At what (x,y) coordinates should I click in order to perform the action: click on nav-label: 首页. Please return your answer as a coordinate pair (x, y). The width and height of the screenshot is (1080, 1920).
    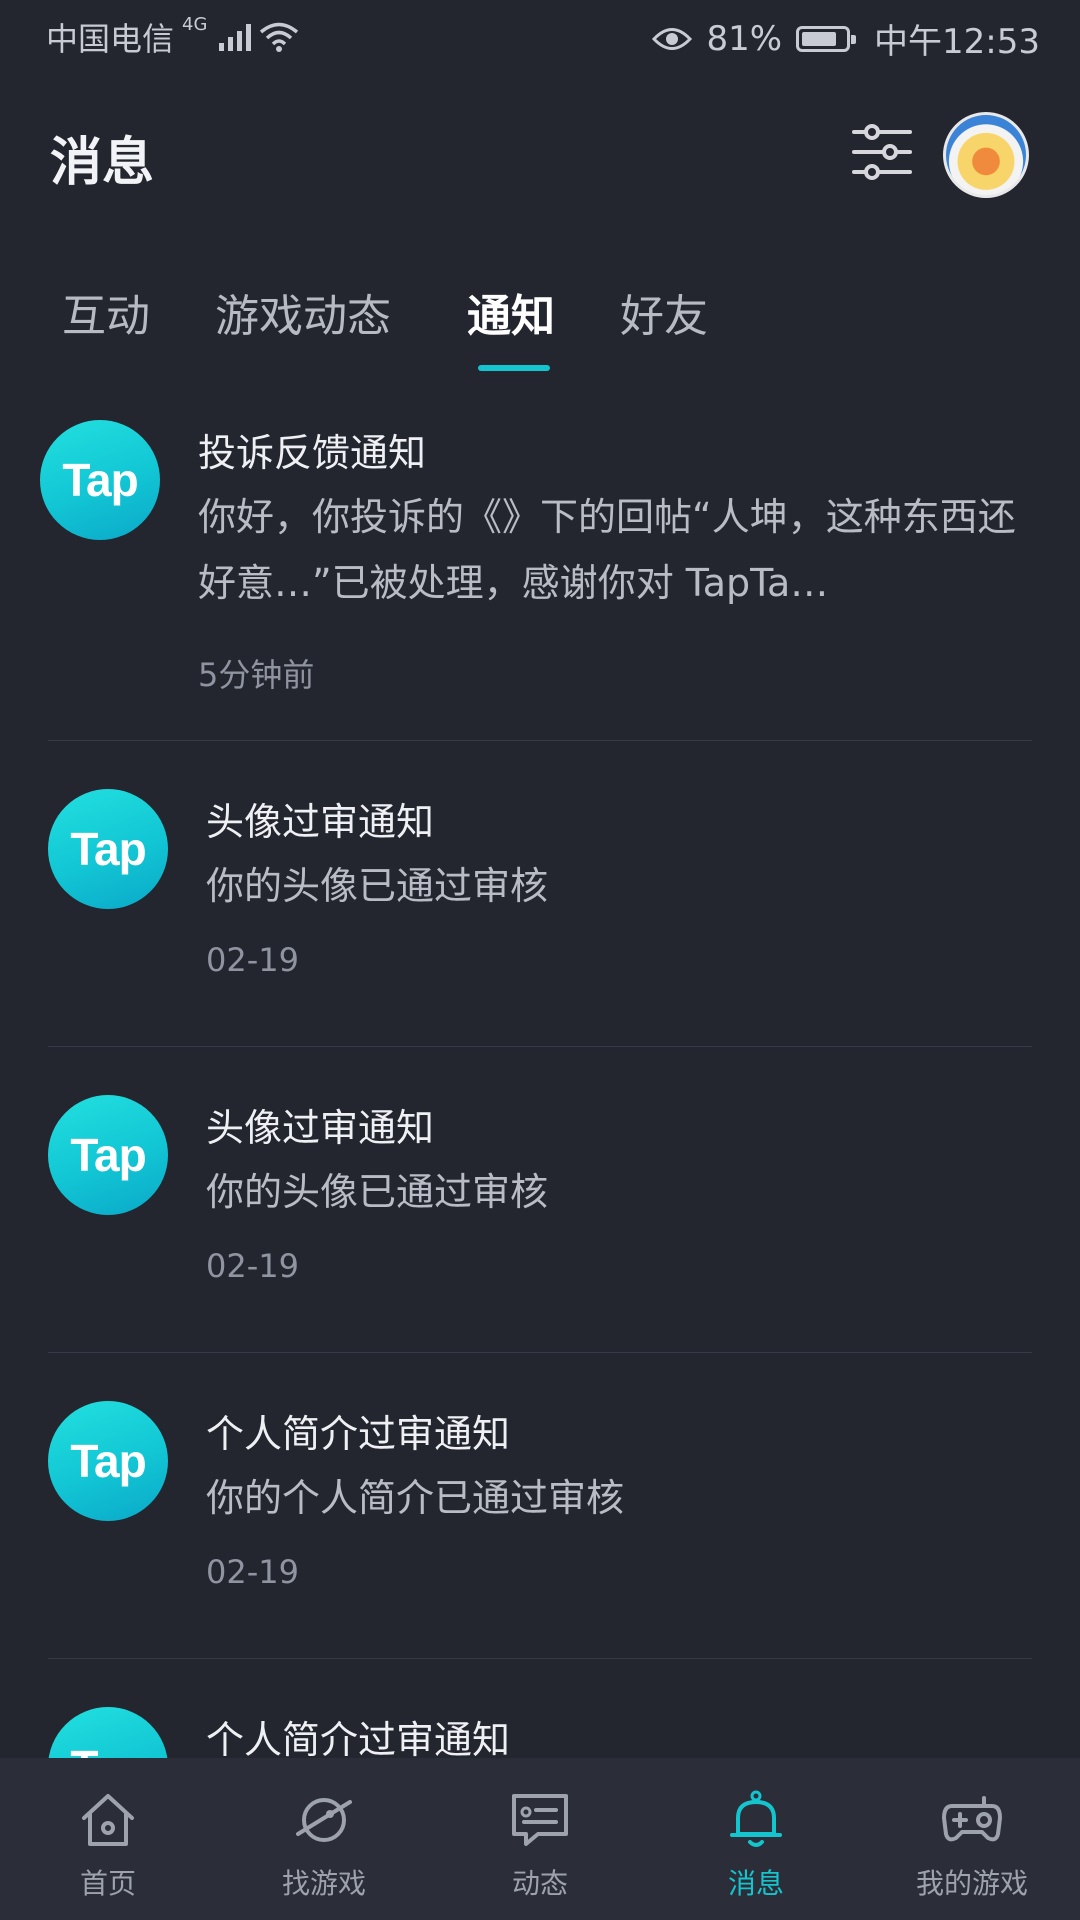
    Looking at the image, I should click on (107, 1883).